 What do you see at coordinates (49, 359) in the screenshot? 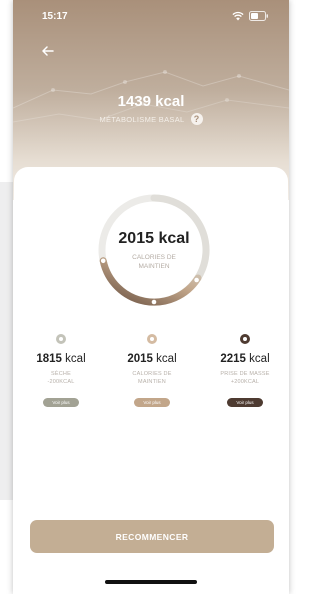
I see `option-cut-number: 1815` at bounding box center [49, 359].